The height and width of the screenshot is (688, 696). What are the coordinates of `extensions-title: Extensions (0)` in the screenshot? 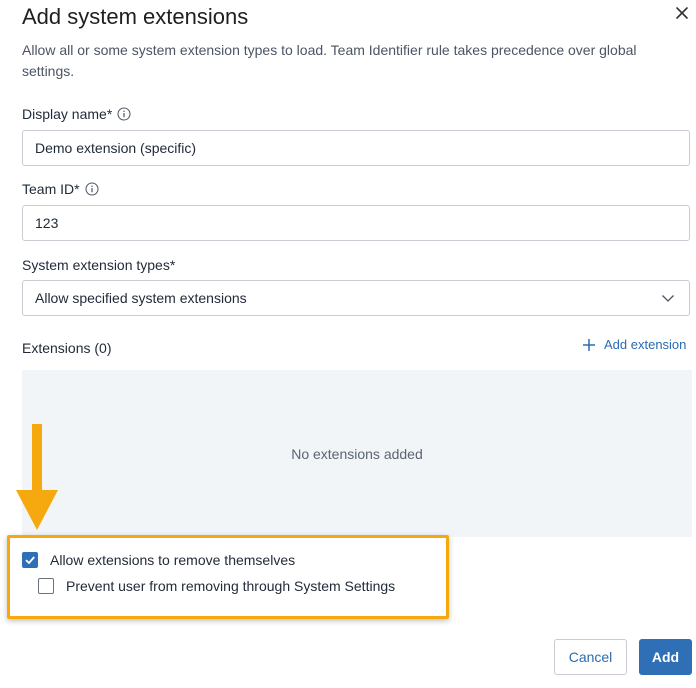 It's located at (67, 348).